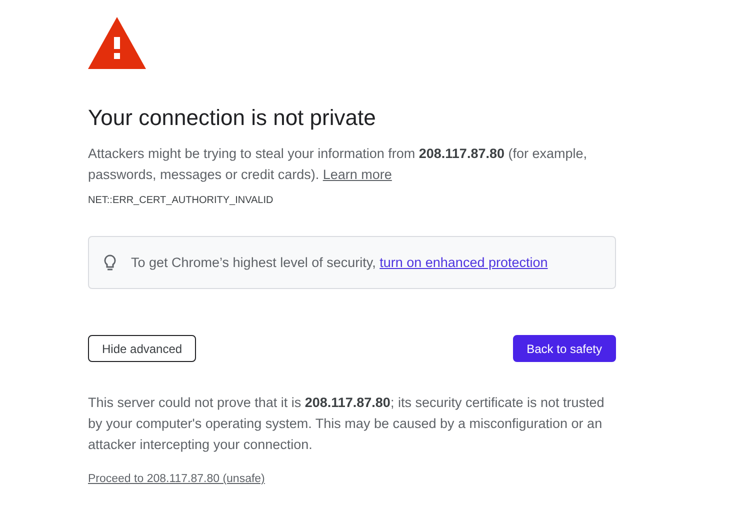 The width and height of the screenshot is (750, 506). Describe the element at coordinates (338, 164) in the screenshot. I see `intro-paragraph: Attackers might be trying to steal your information from 208.117.87.80 (for example, passwords, messages or credit cards). Learn more` at that location.